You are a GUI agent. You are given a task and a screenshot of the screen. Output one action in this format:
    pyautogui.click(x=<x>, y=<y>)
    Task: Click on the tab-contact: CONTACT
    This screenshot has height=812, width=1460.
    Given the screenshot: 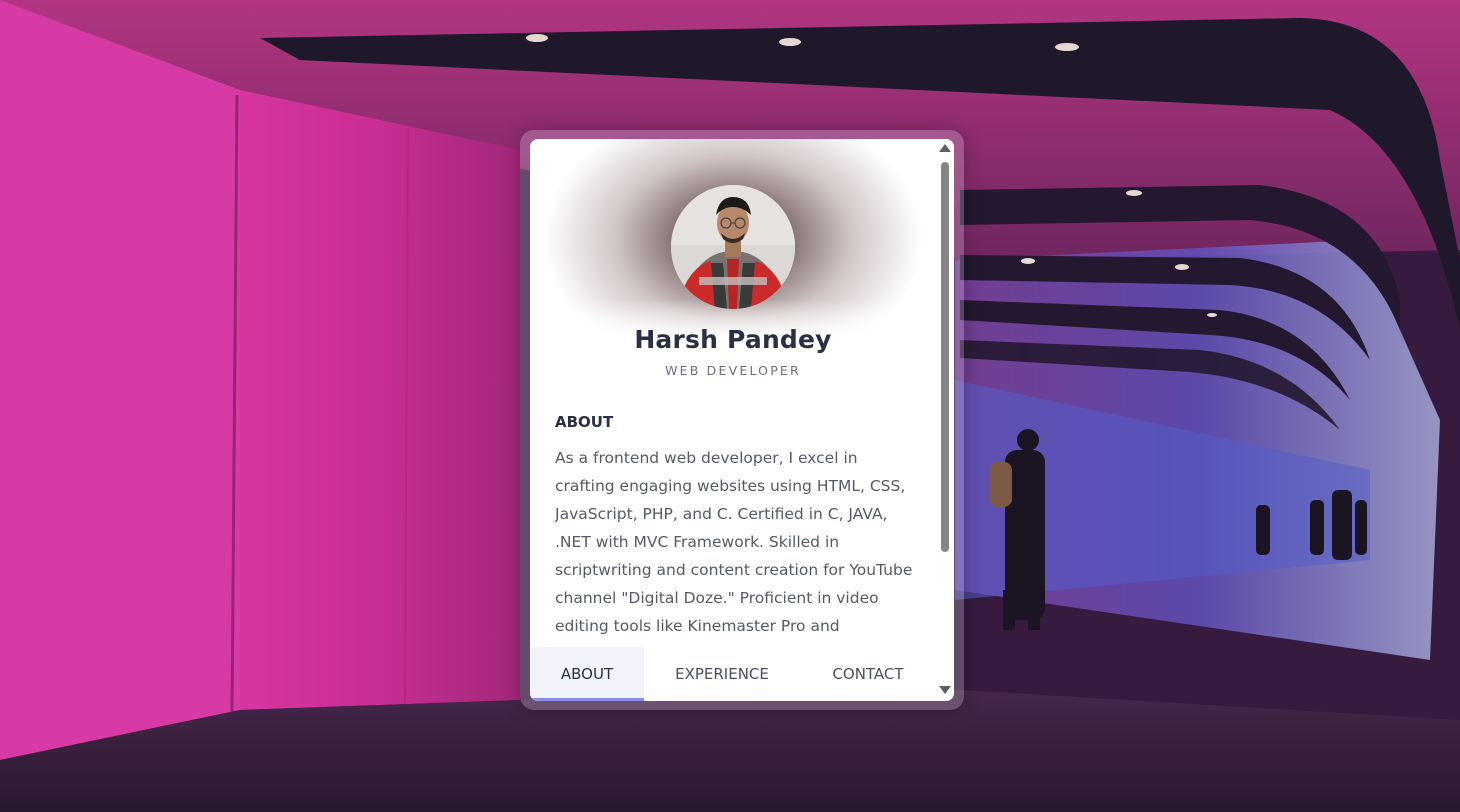 What is the action you would take?
    pyautogui.click(x=868, y=674)
    